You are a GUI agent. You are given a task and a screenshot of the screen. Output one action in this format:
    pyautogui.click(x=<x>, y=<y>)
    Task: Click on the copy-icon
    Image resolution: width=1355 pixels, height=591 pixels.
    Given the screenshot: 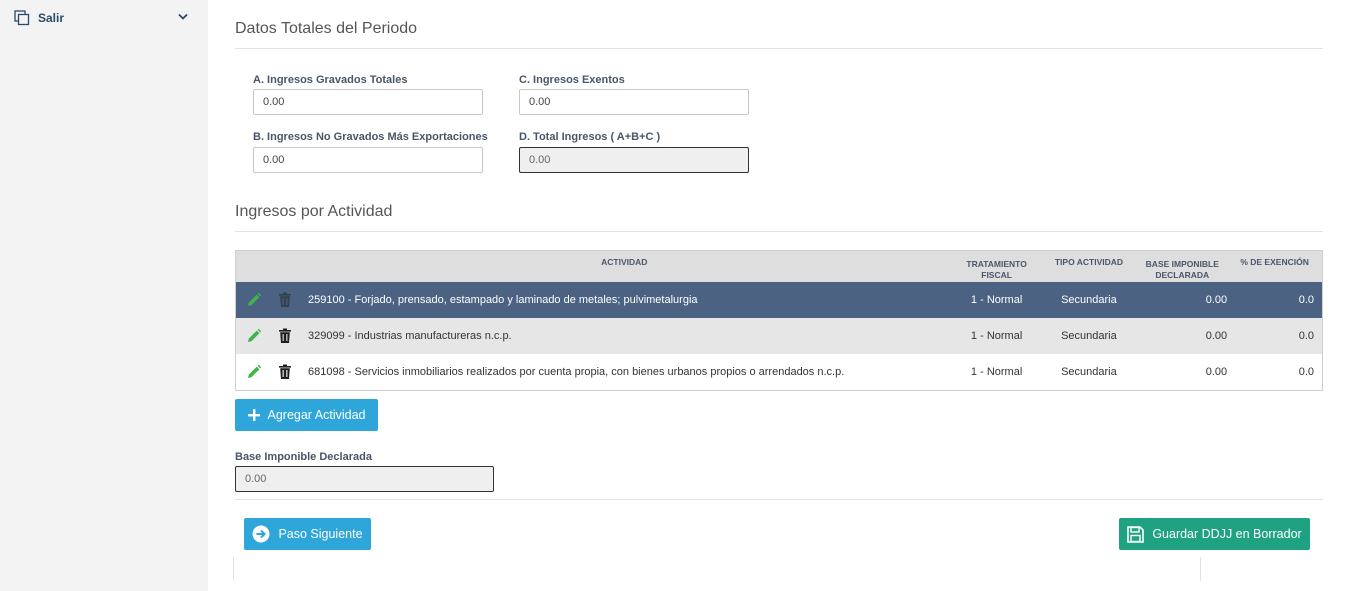 What is the action you would take?
    pyautogui.click(x=22, y=18)
    